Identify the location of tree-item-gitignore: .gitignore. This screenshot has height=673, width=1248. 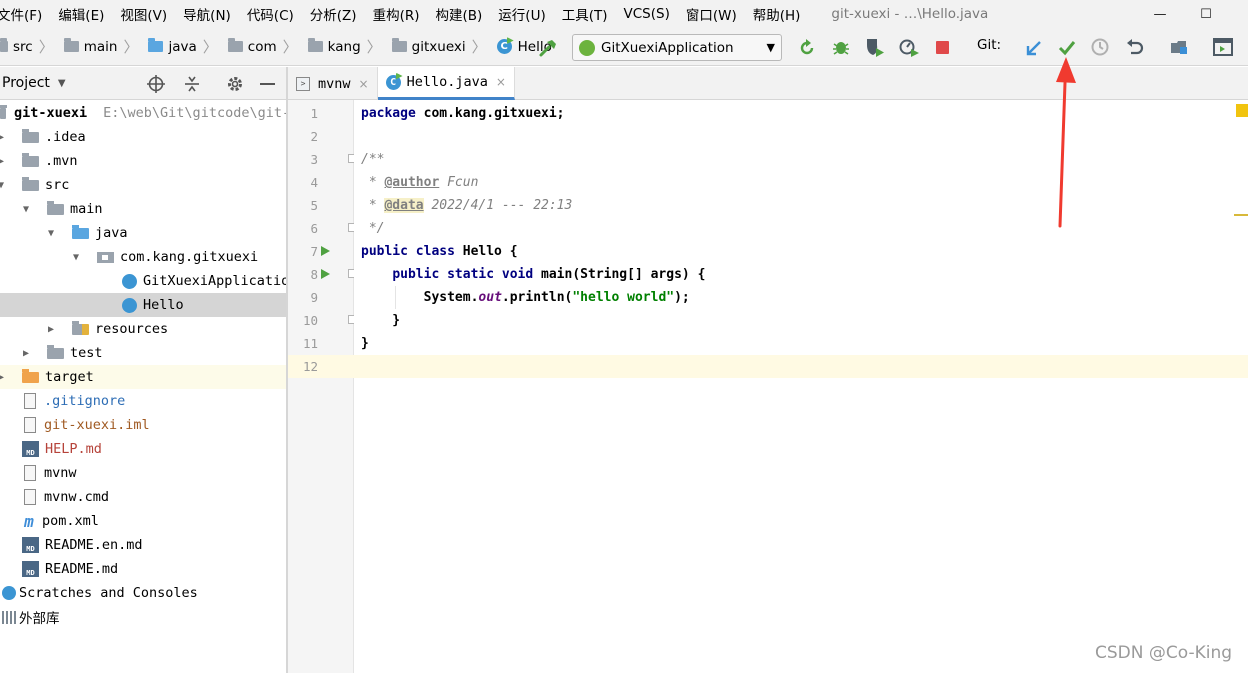
(143, 401).